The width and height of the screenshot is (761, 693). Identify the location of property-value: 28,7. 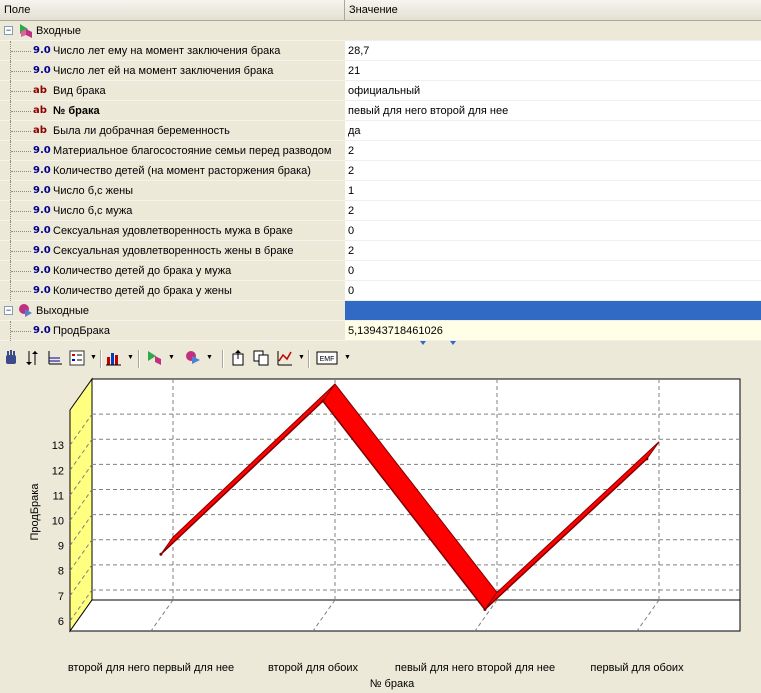
(553, 51).